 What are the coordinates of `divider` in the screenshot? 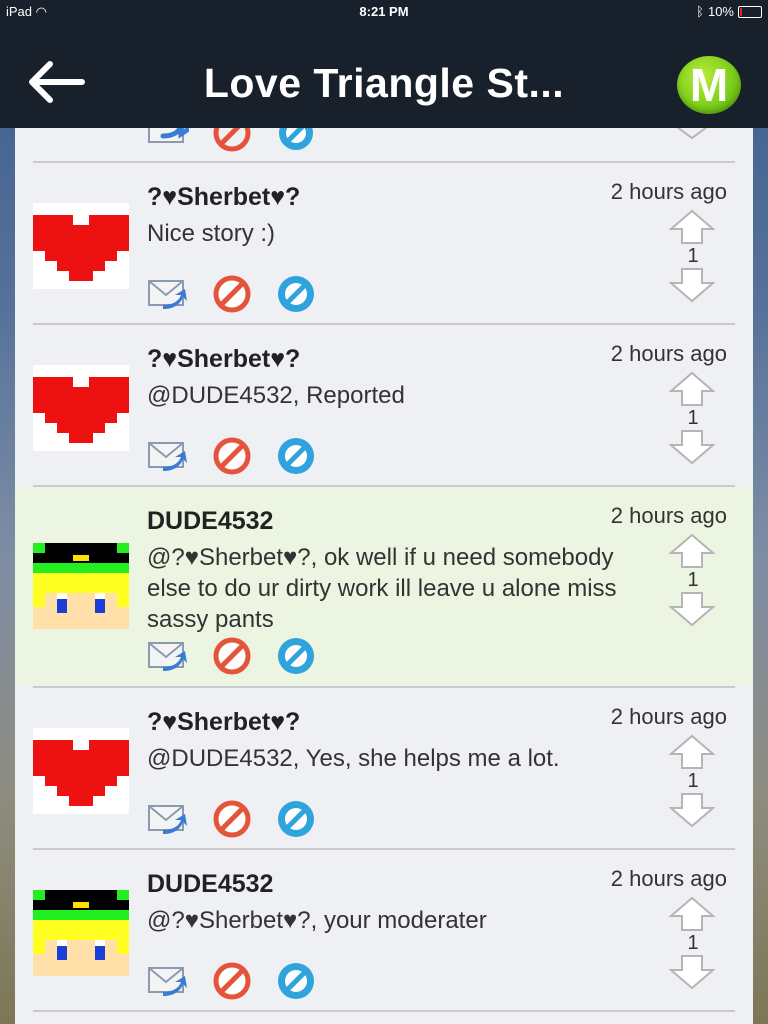 It's located at (384, 1011).